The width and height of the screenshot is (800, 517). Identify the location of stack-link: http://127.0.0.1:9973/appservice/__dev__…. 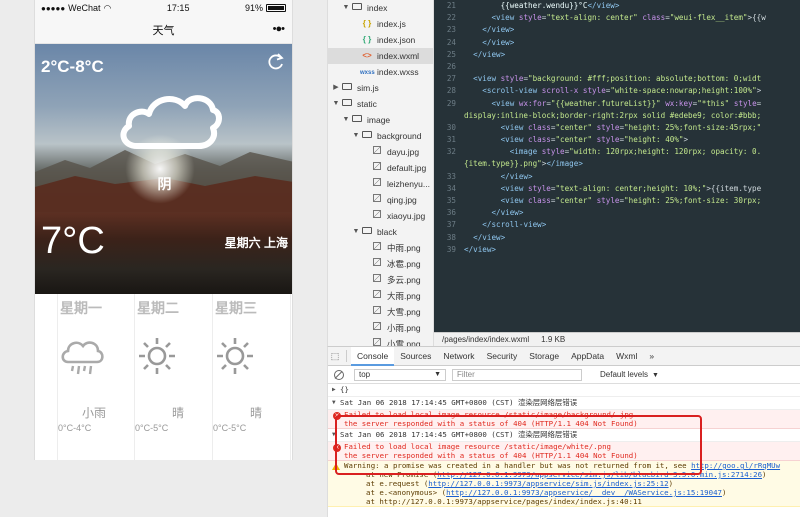
(584, 492).